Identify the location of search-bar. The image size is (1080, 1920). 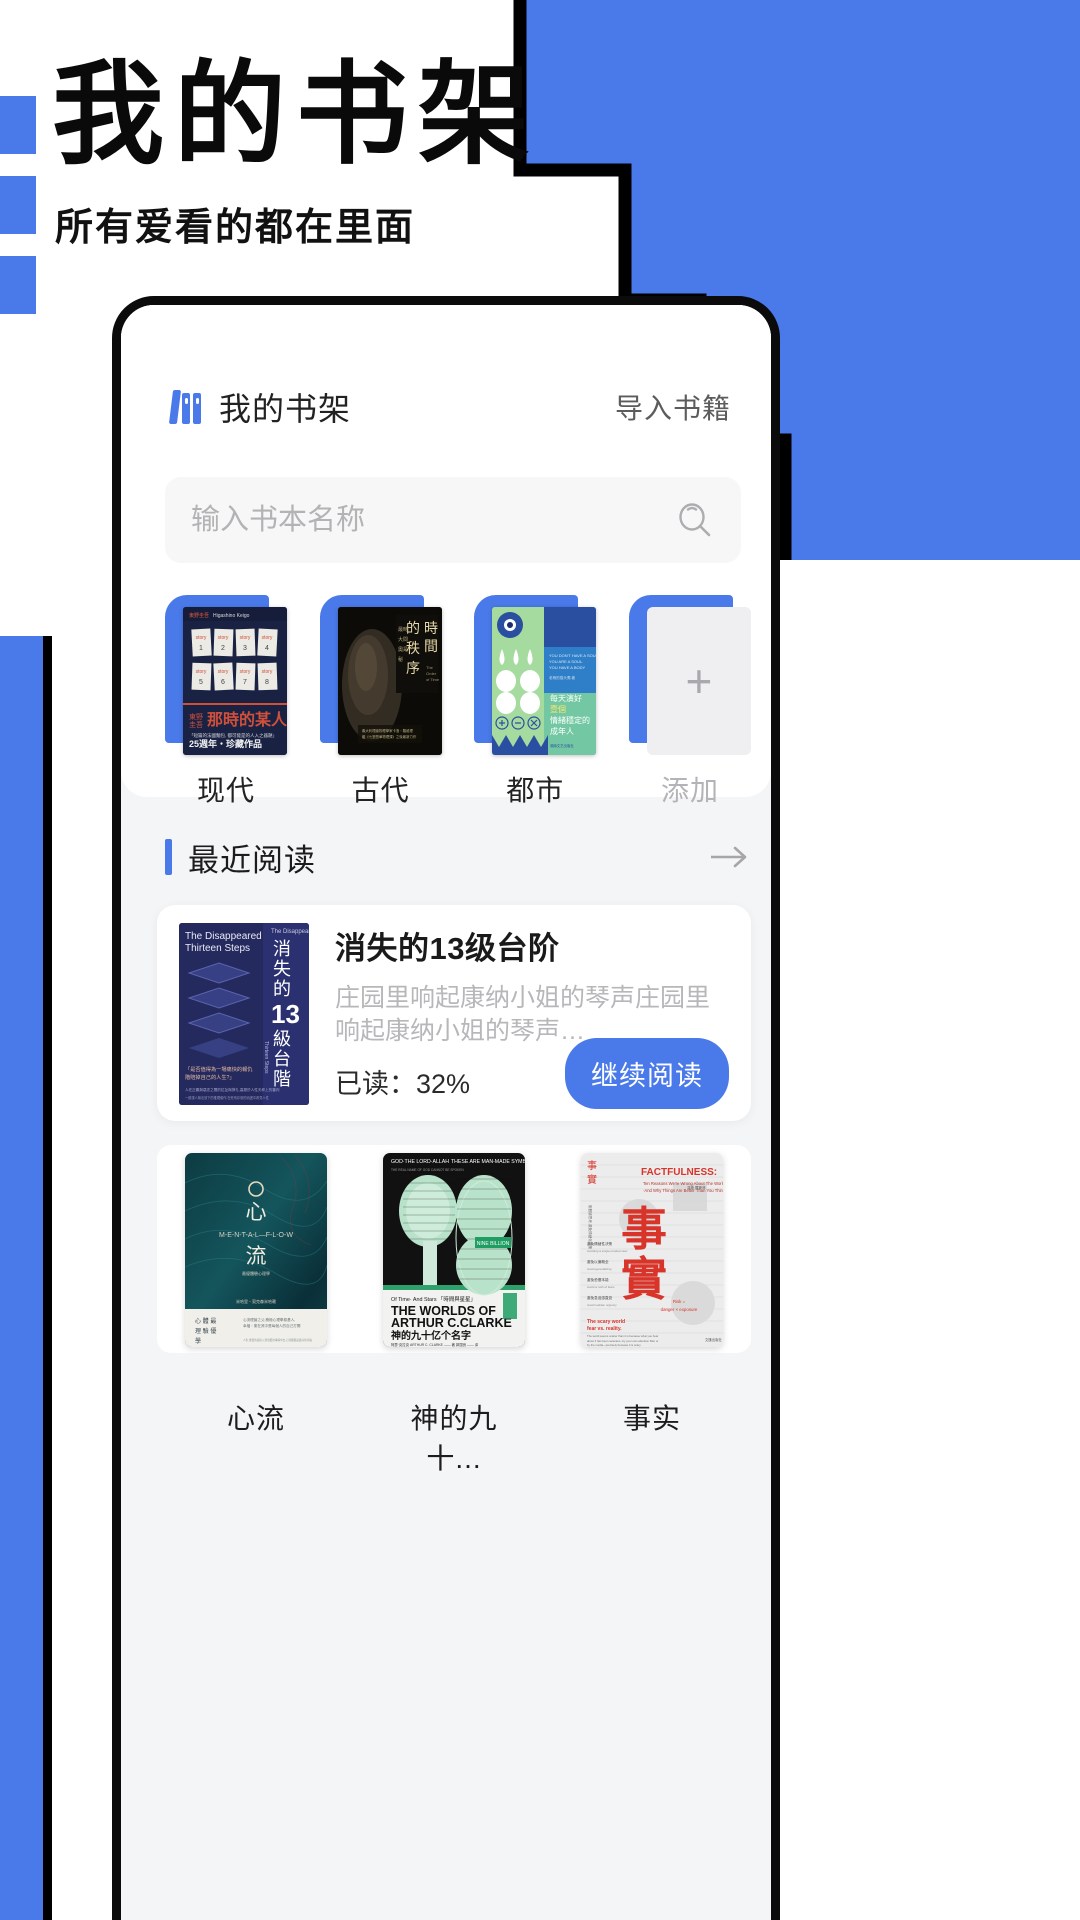
(453, 520).